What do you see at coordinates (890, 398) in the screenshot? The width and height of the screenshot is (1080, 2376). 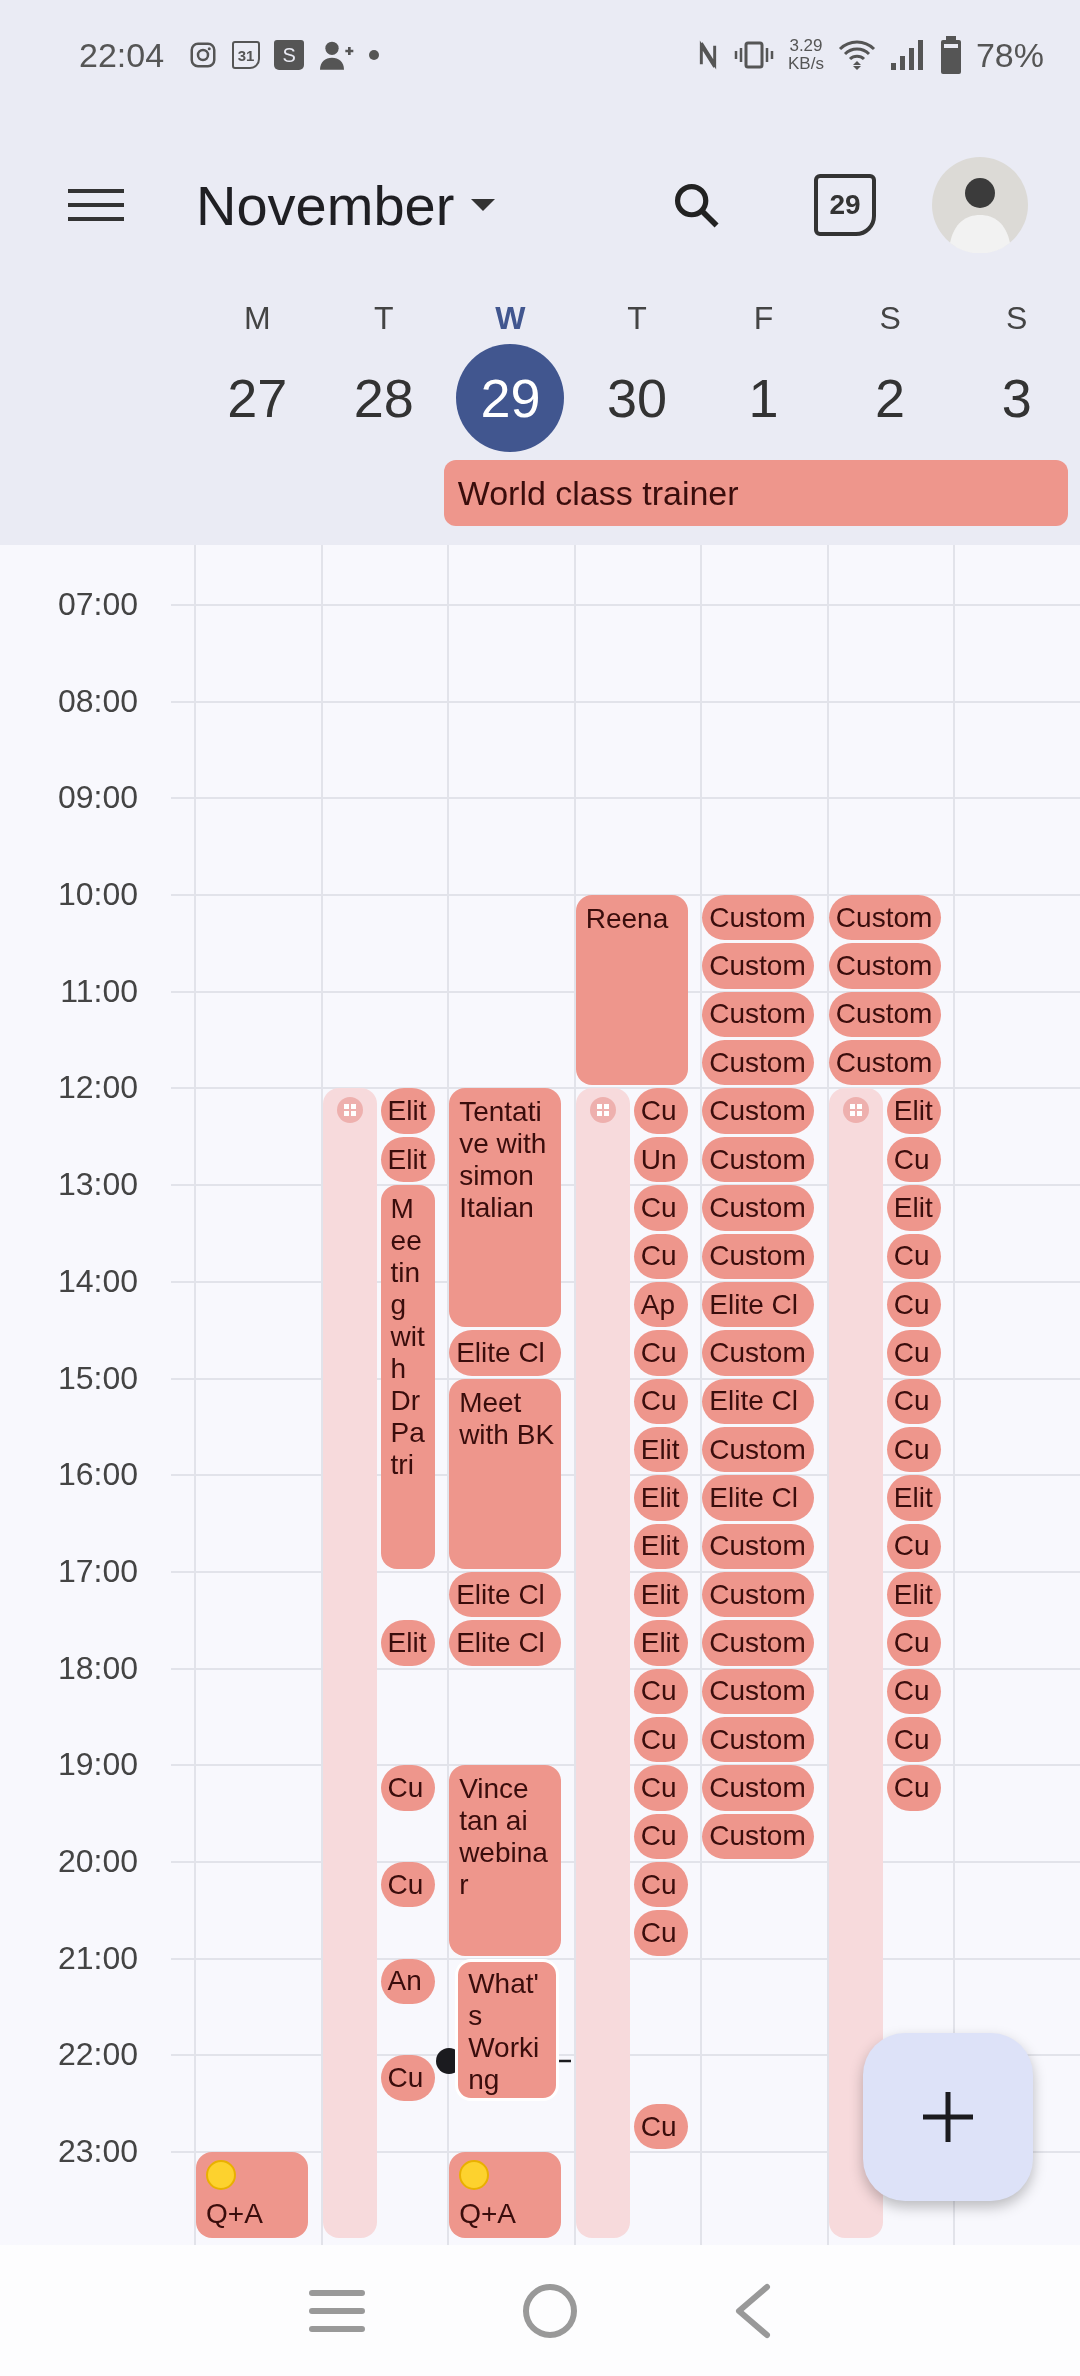 I see `day-number: 2` at bounding box center [890, 398].